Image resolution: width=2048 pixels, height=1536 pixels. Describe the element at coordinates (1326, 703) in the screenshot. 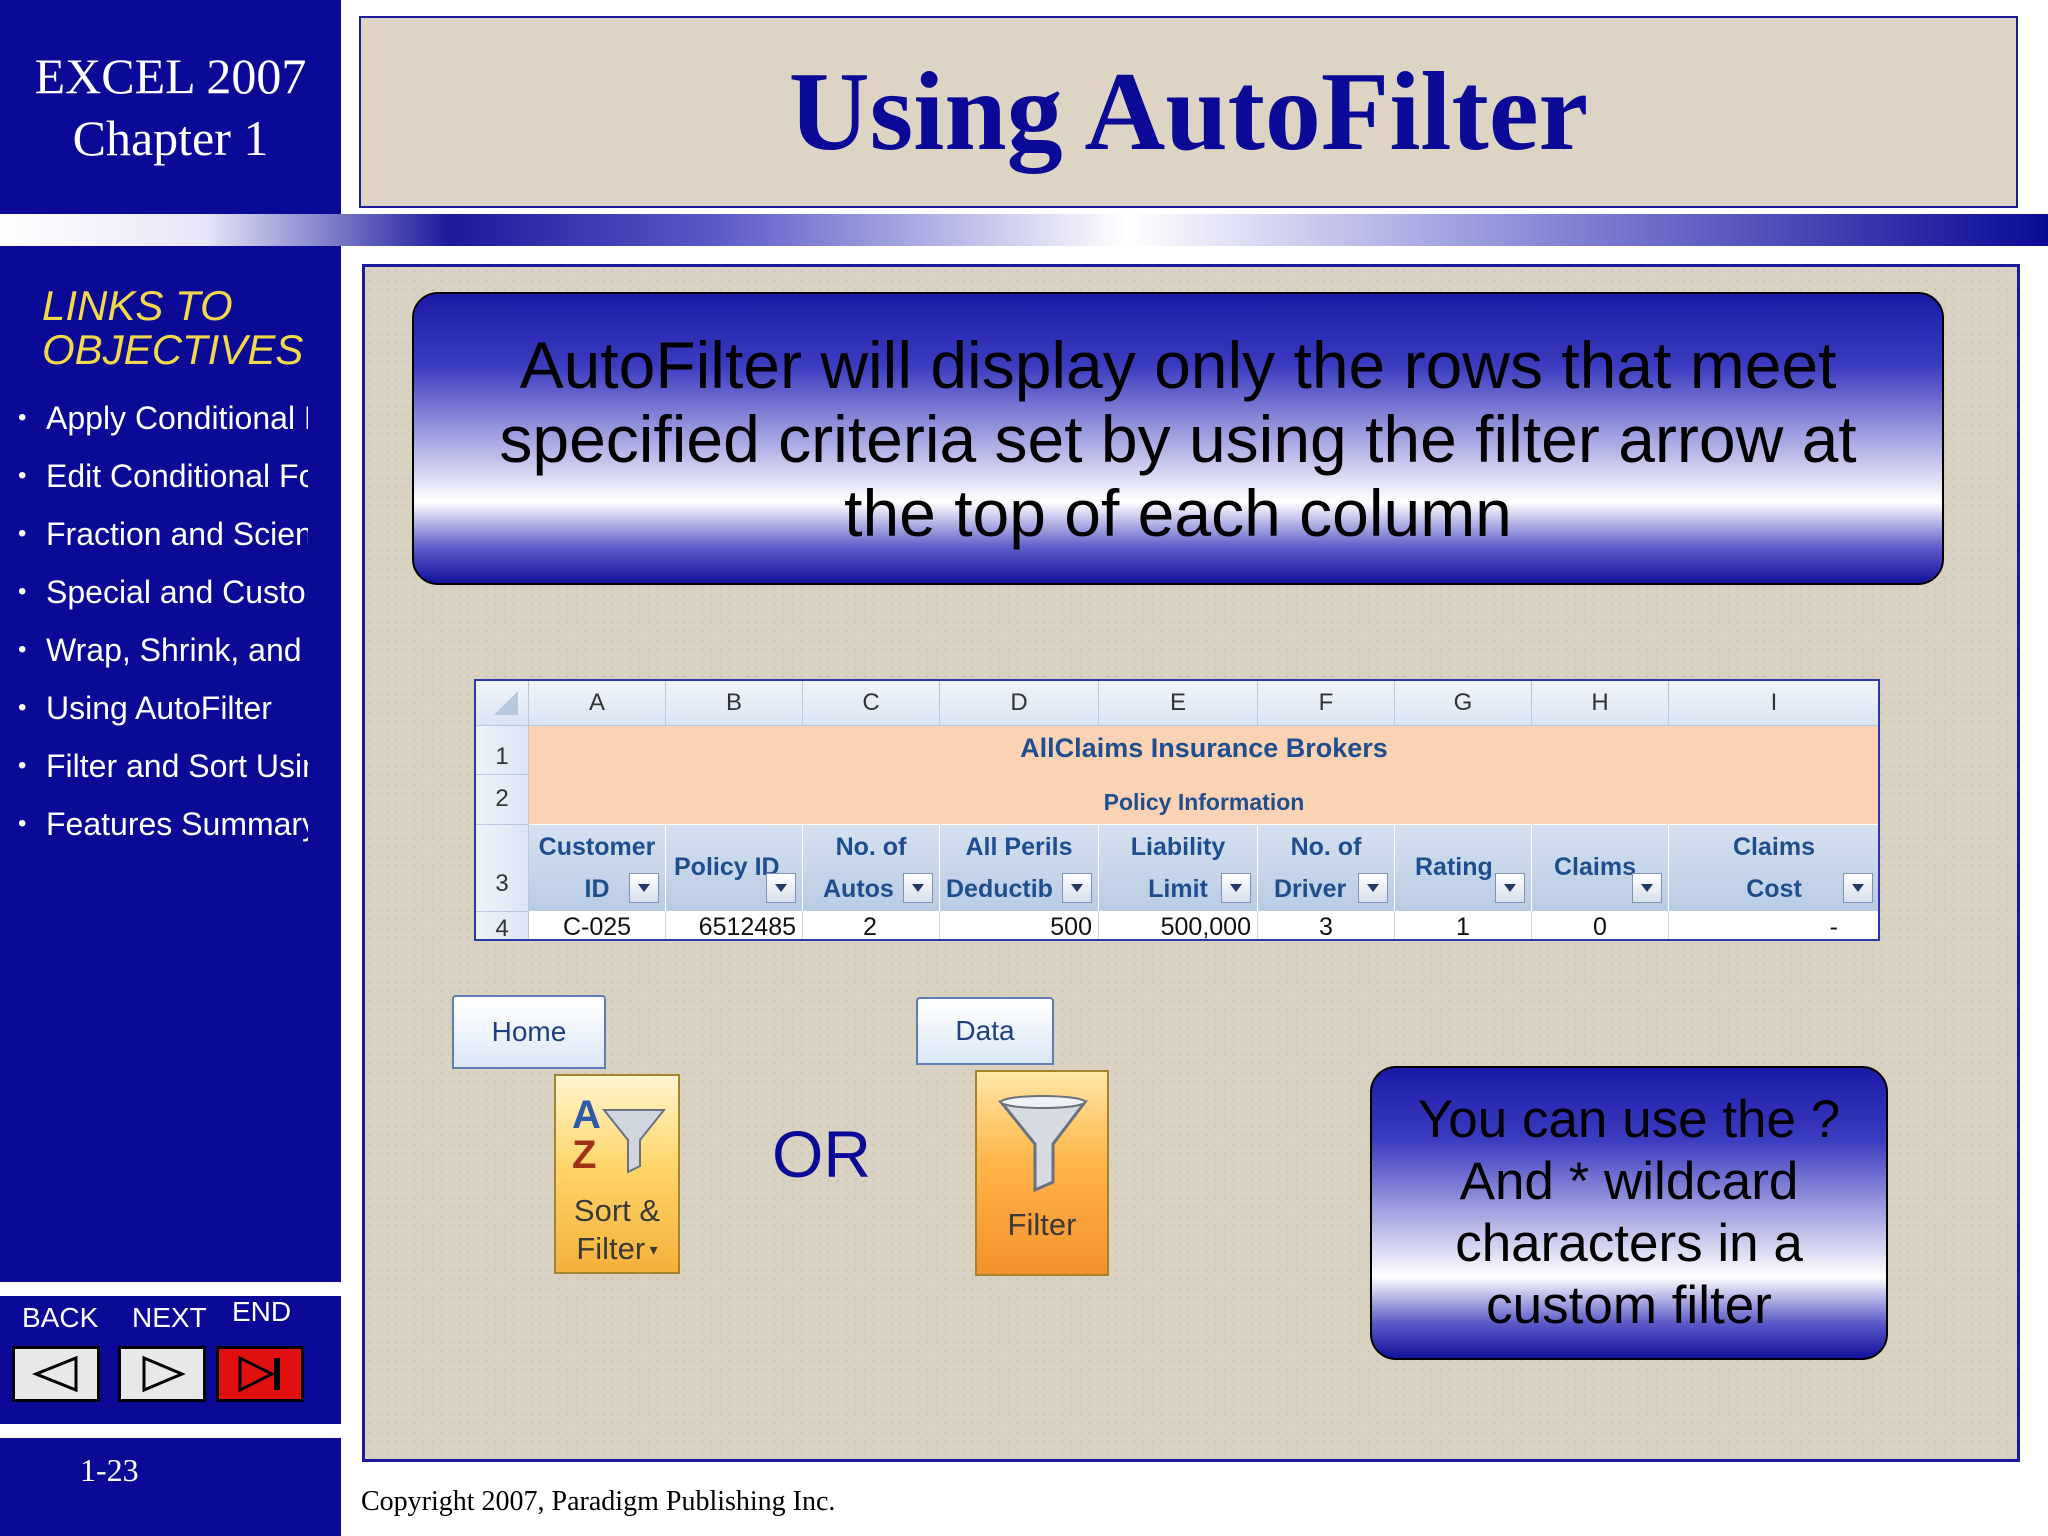

I see `column-header: F` at that location.